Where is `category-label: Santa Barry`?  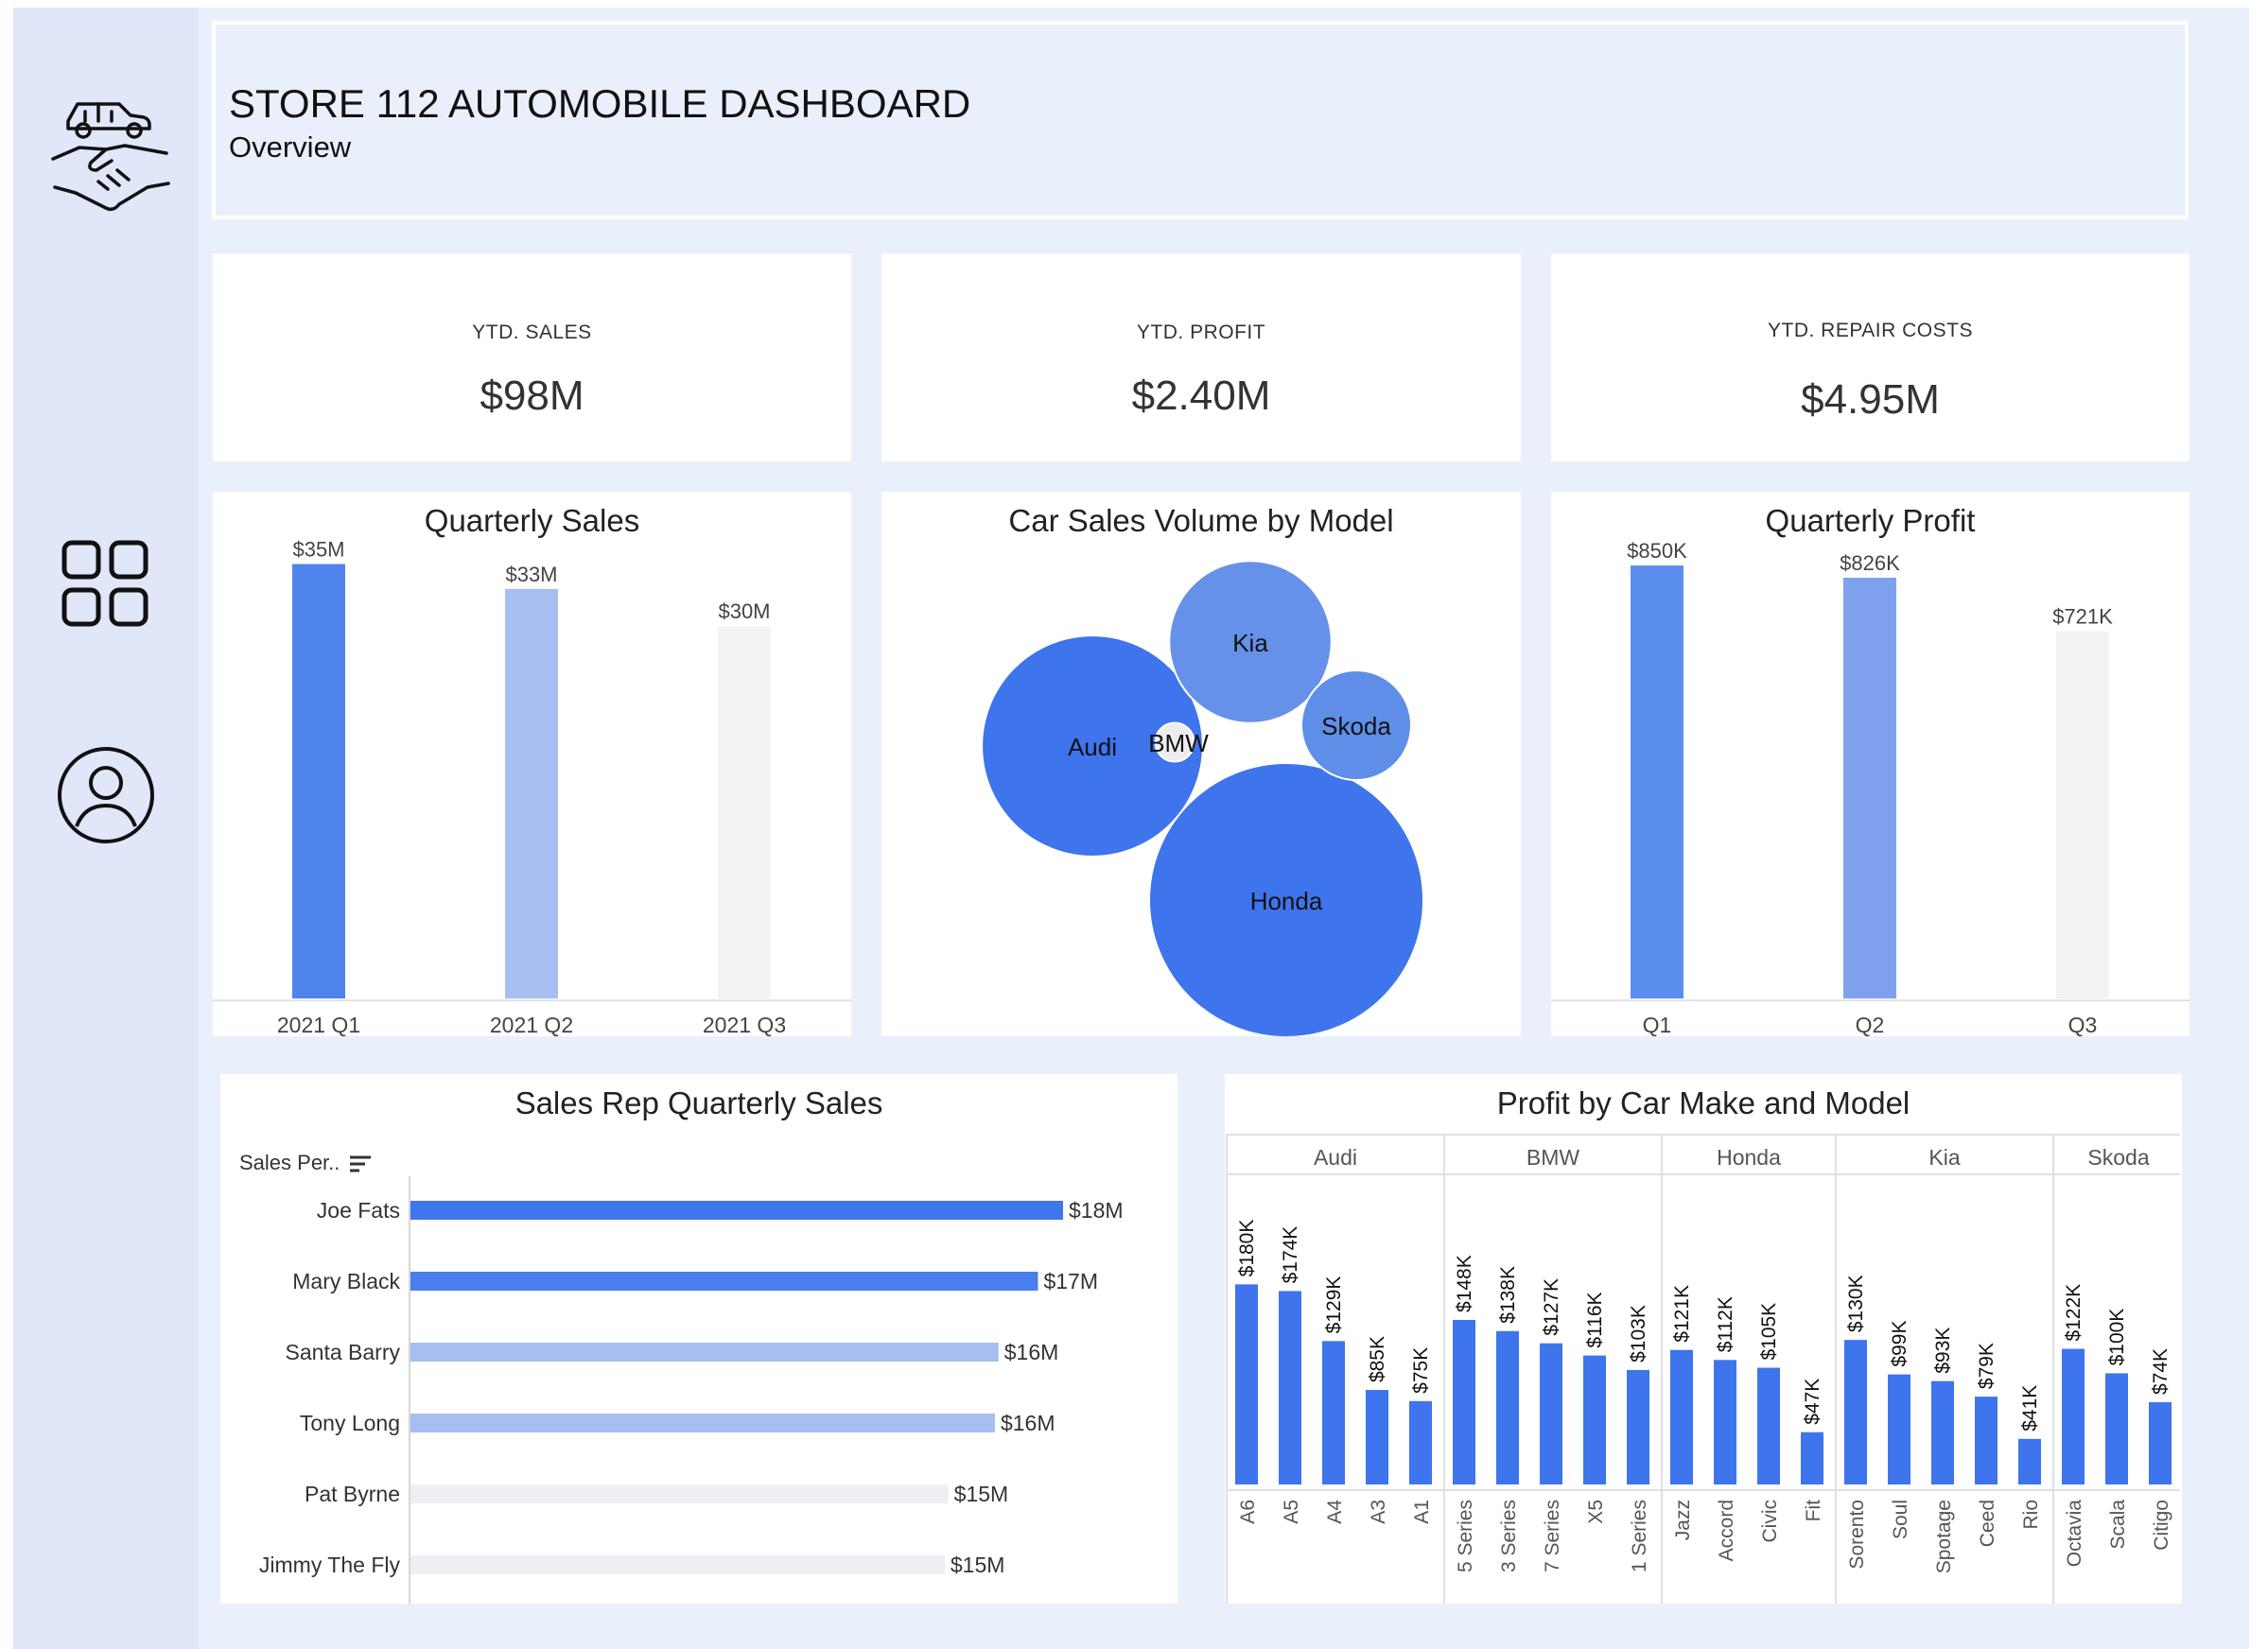 category-label: Santa Barry is located at coordinates (343, 1352).